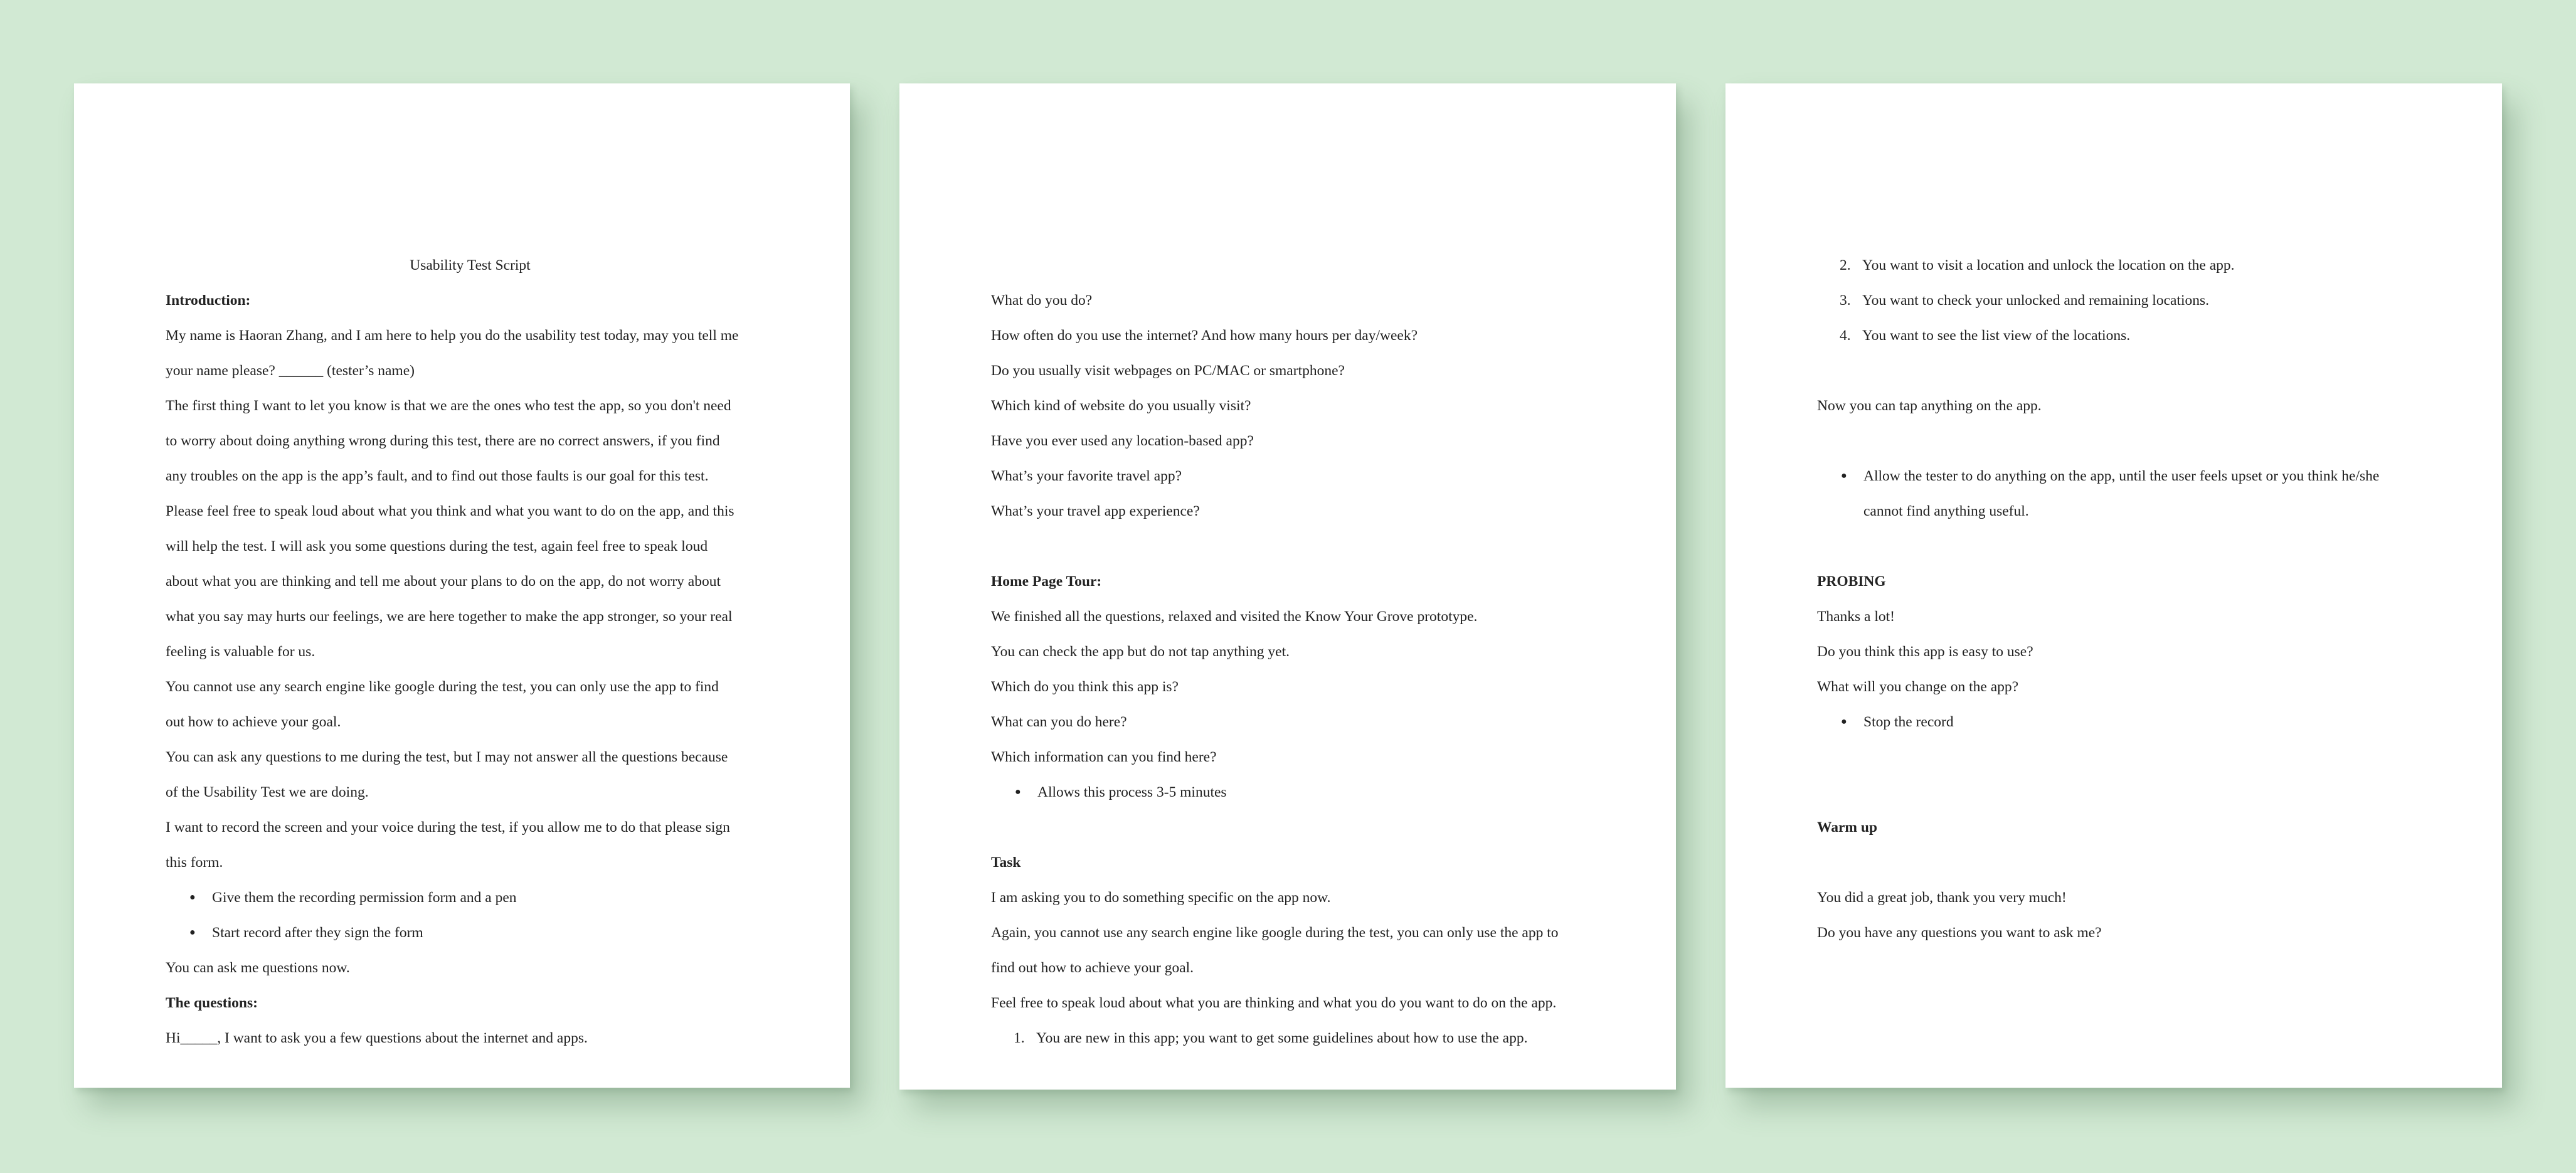  I want to click on warm-up-heading: Warm up, so click(1847, 827).